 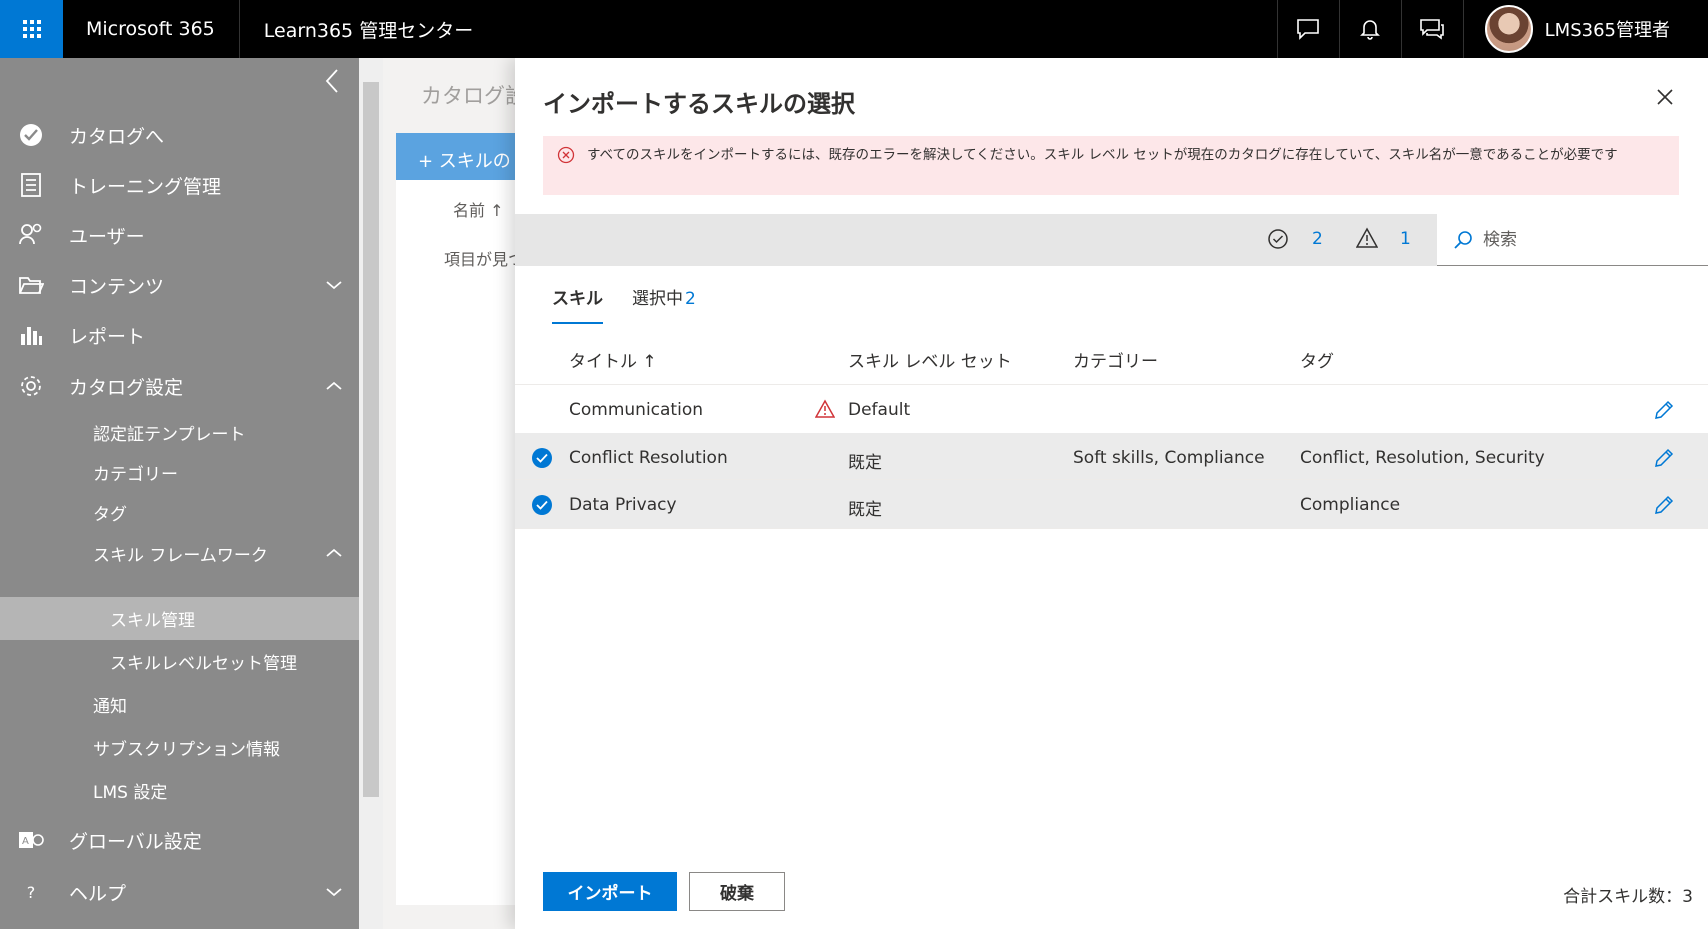 What do you see at coordinates (1593, 239) in the screenshot?
I see `search-input` at bounding box center [1593, 239].